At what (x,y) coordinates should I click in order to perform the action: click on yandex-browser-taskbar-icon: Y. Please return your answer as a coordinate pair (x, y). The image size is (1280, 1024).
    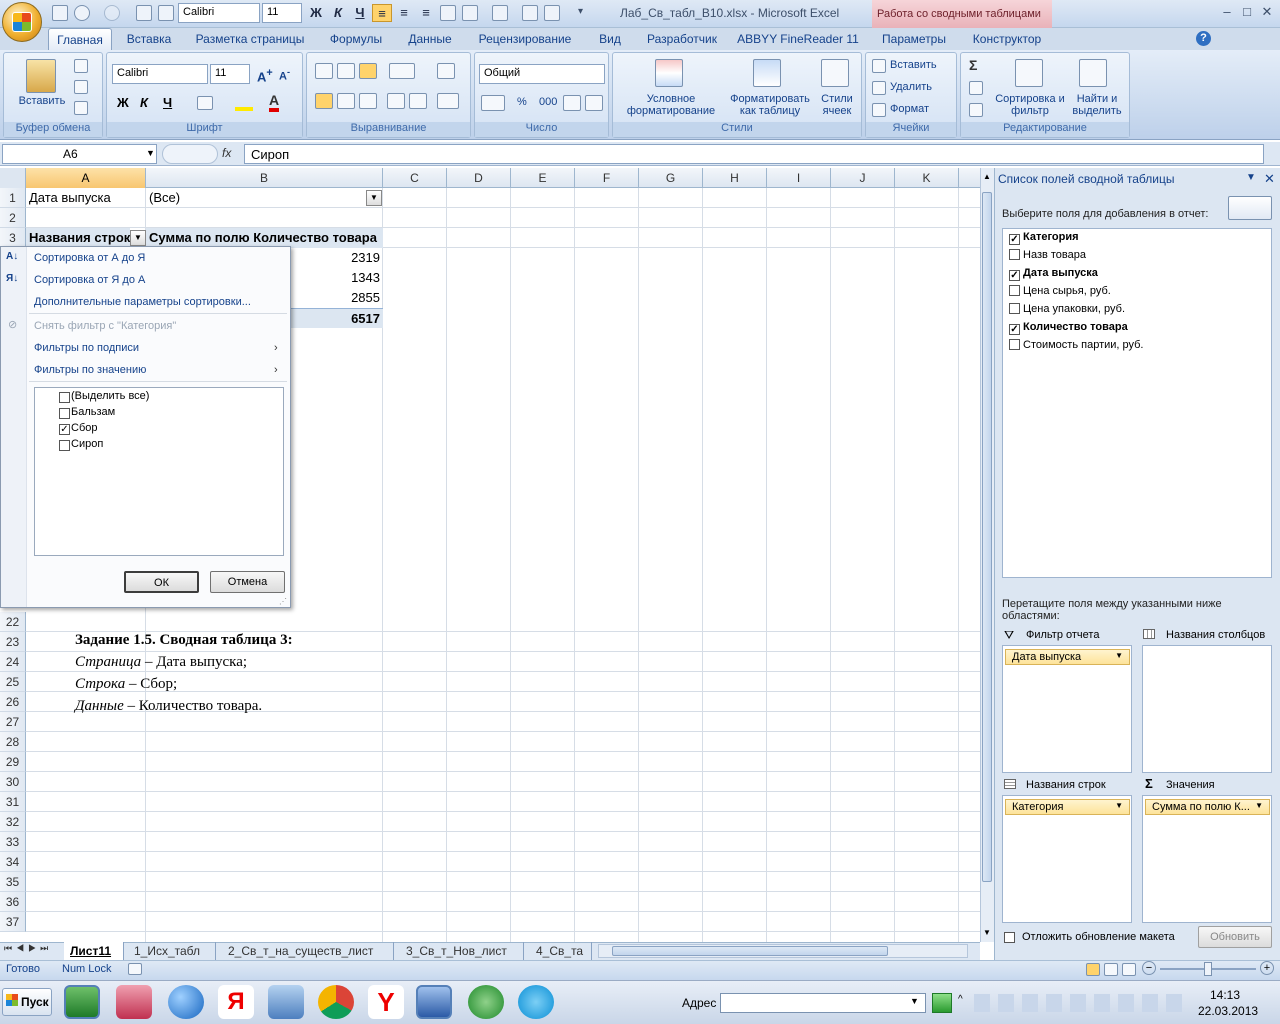
    Looking at the image, I should click on (386, 1002).